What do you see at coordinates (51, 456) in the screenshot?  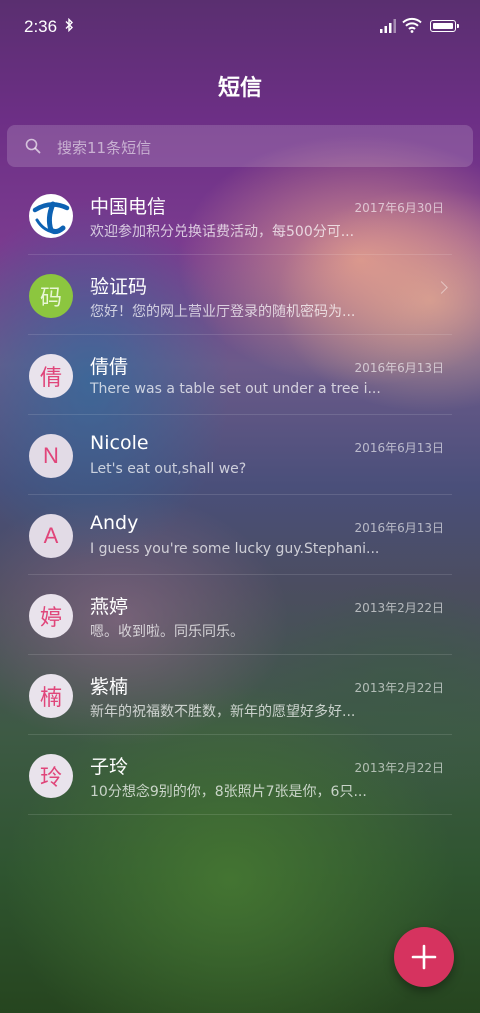 I see `avatar: N` at bounding box center [51, 456].